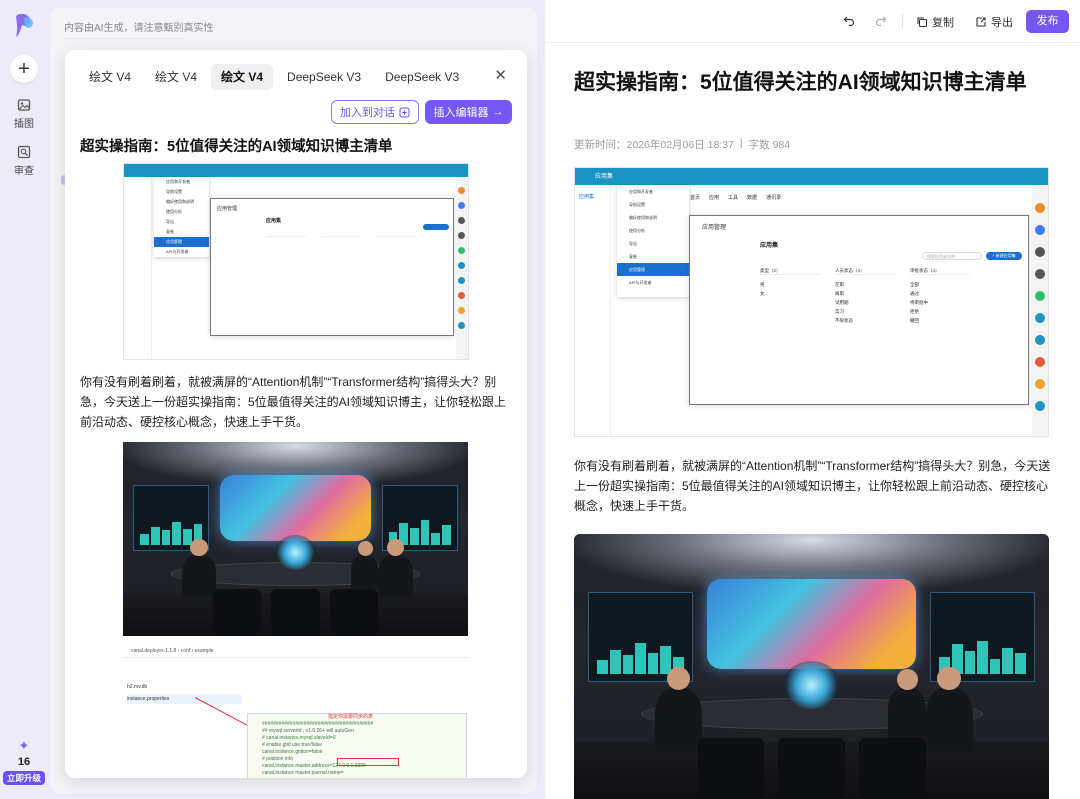  I want to click on screenshot-tab: 应用, so click(714, 198).